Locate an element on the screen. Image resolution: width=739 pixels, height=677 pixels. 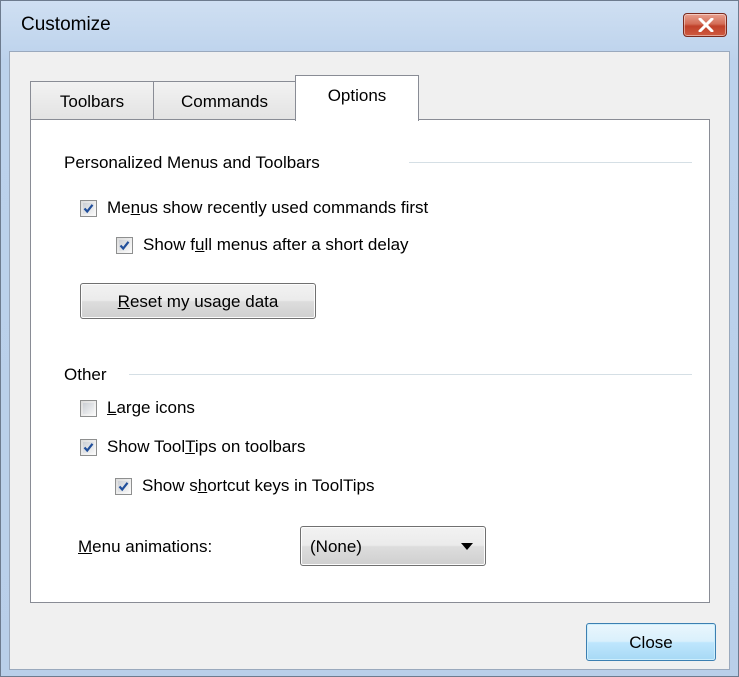
other-group-label: Other is located at coordinates (85, 374).